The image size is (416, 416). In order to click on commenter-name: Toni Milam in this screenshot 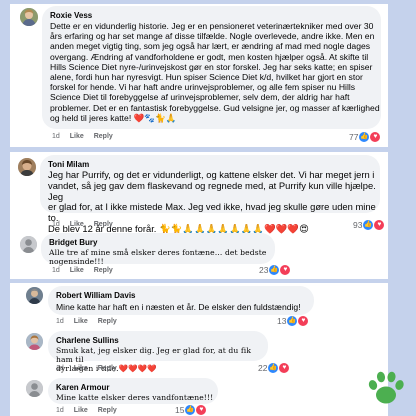, I will do `click(68, 164)`.